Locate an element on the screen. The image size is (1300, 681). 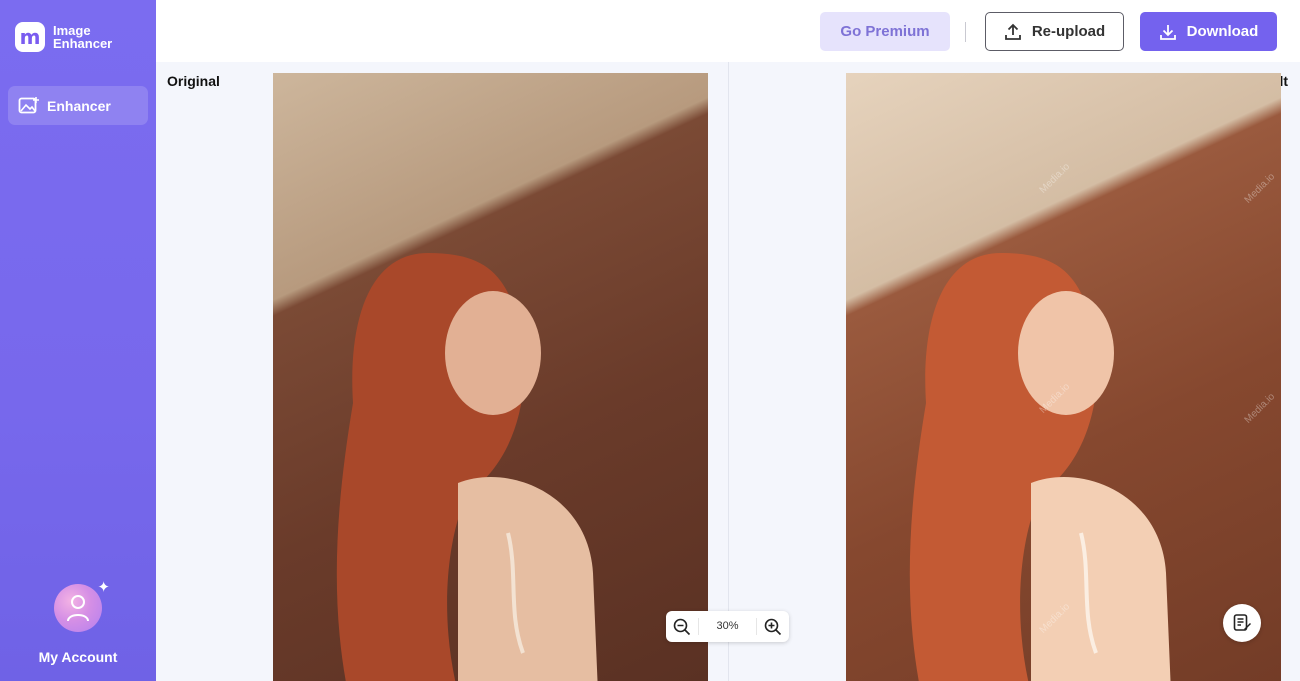
brand-name-line2: Enhancer is located at coordinates (83, 43).